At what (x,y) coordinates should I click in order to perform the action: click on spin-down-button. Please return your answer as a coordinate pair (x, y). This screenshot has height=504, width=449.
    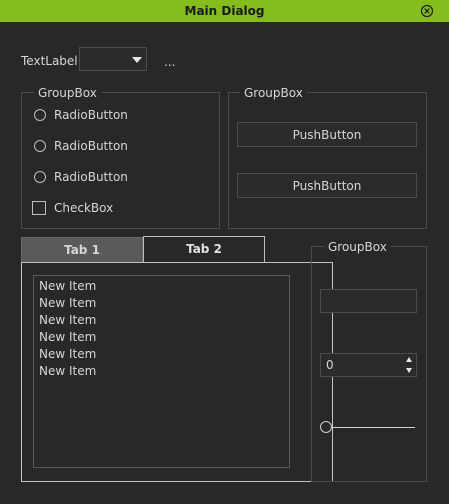
    Looking at the image, I should click on (409, 370).